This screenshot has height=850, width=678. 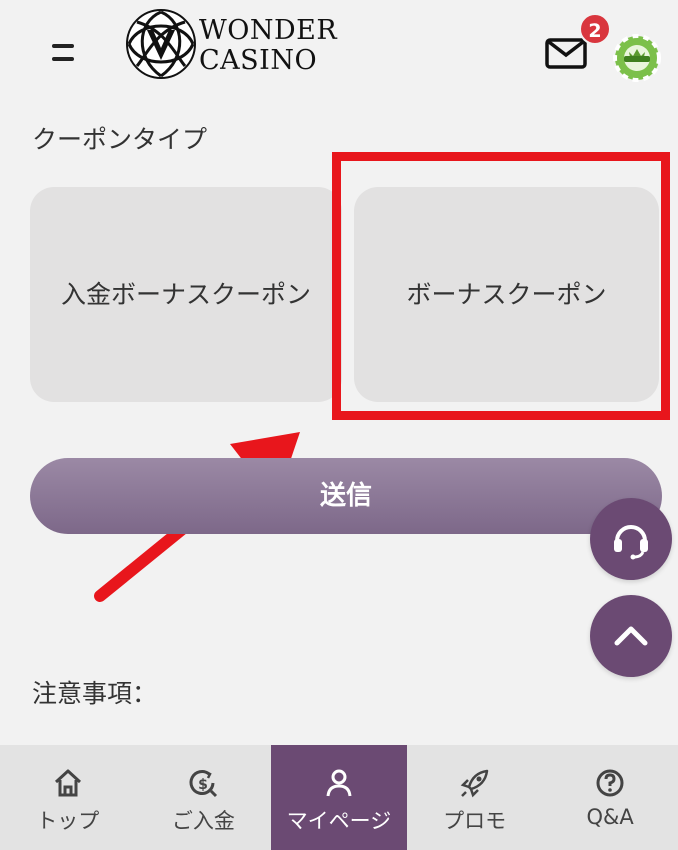 I want to click on nav-label: マイページ, so click(x=339, y=821).